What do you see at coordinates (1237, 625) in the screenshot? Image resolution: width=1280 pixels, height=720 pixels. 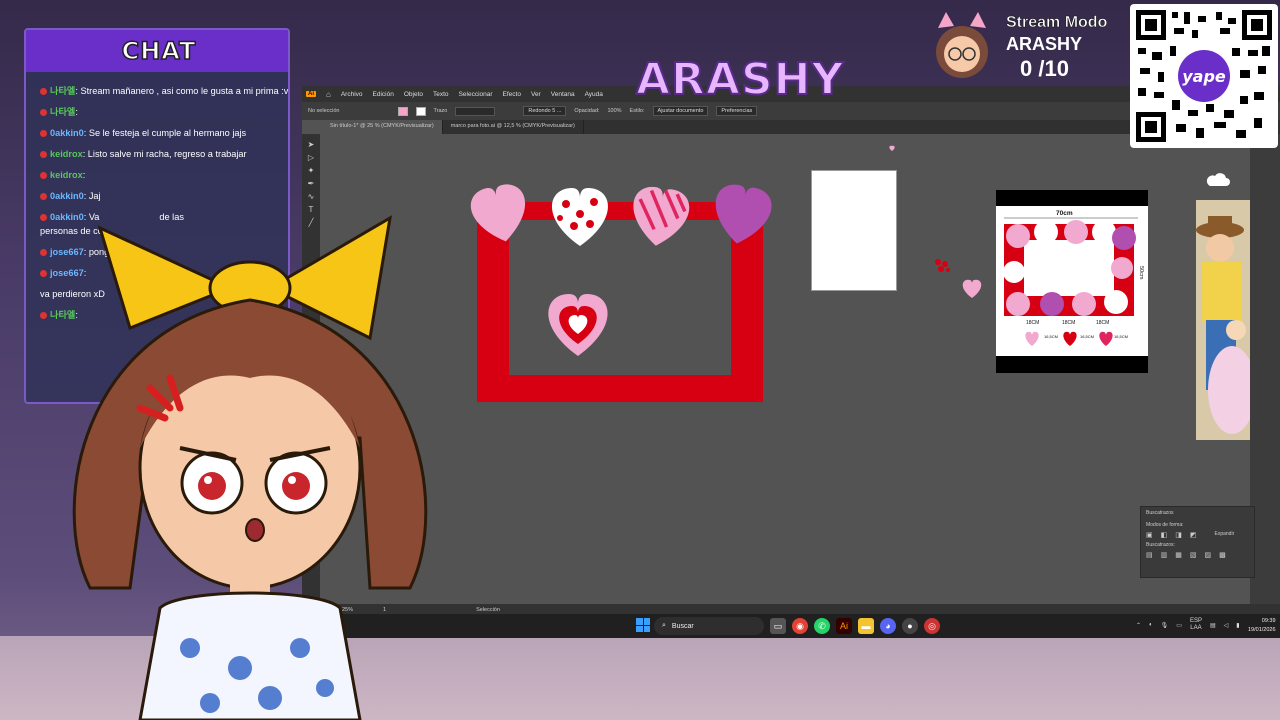 I see `battery-icon: ▮` at bounding box center [1237, 625].